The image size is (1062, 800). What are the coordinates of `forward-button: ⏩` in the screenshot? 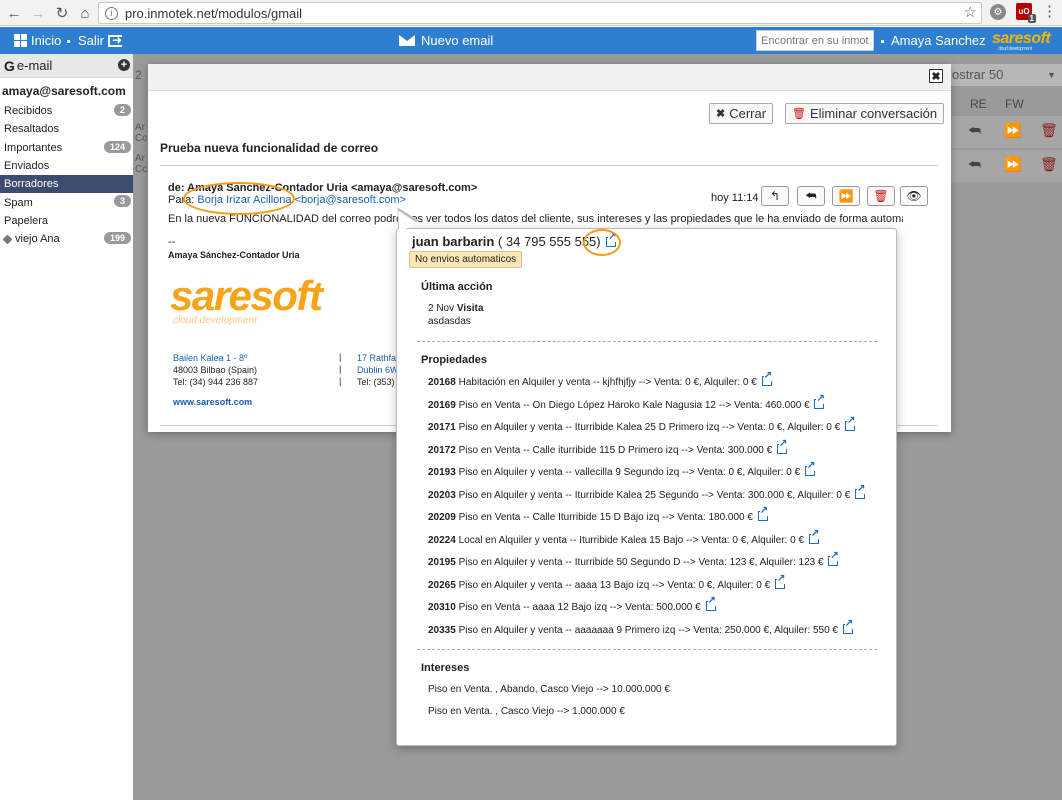 It's located at (846, 196).